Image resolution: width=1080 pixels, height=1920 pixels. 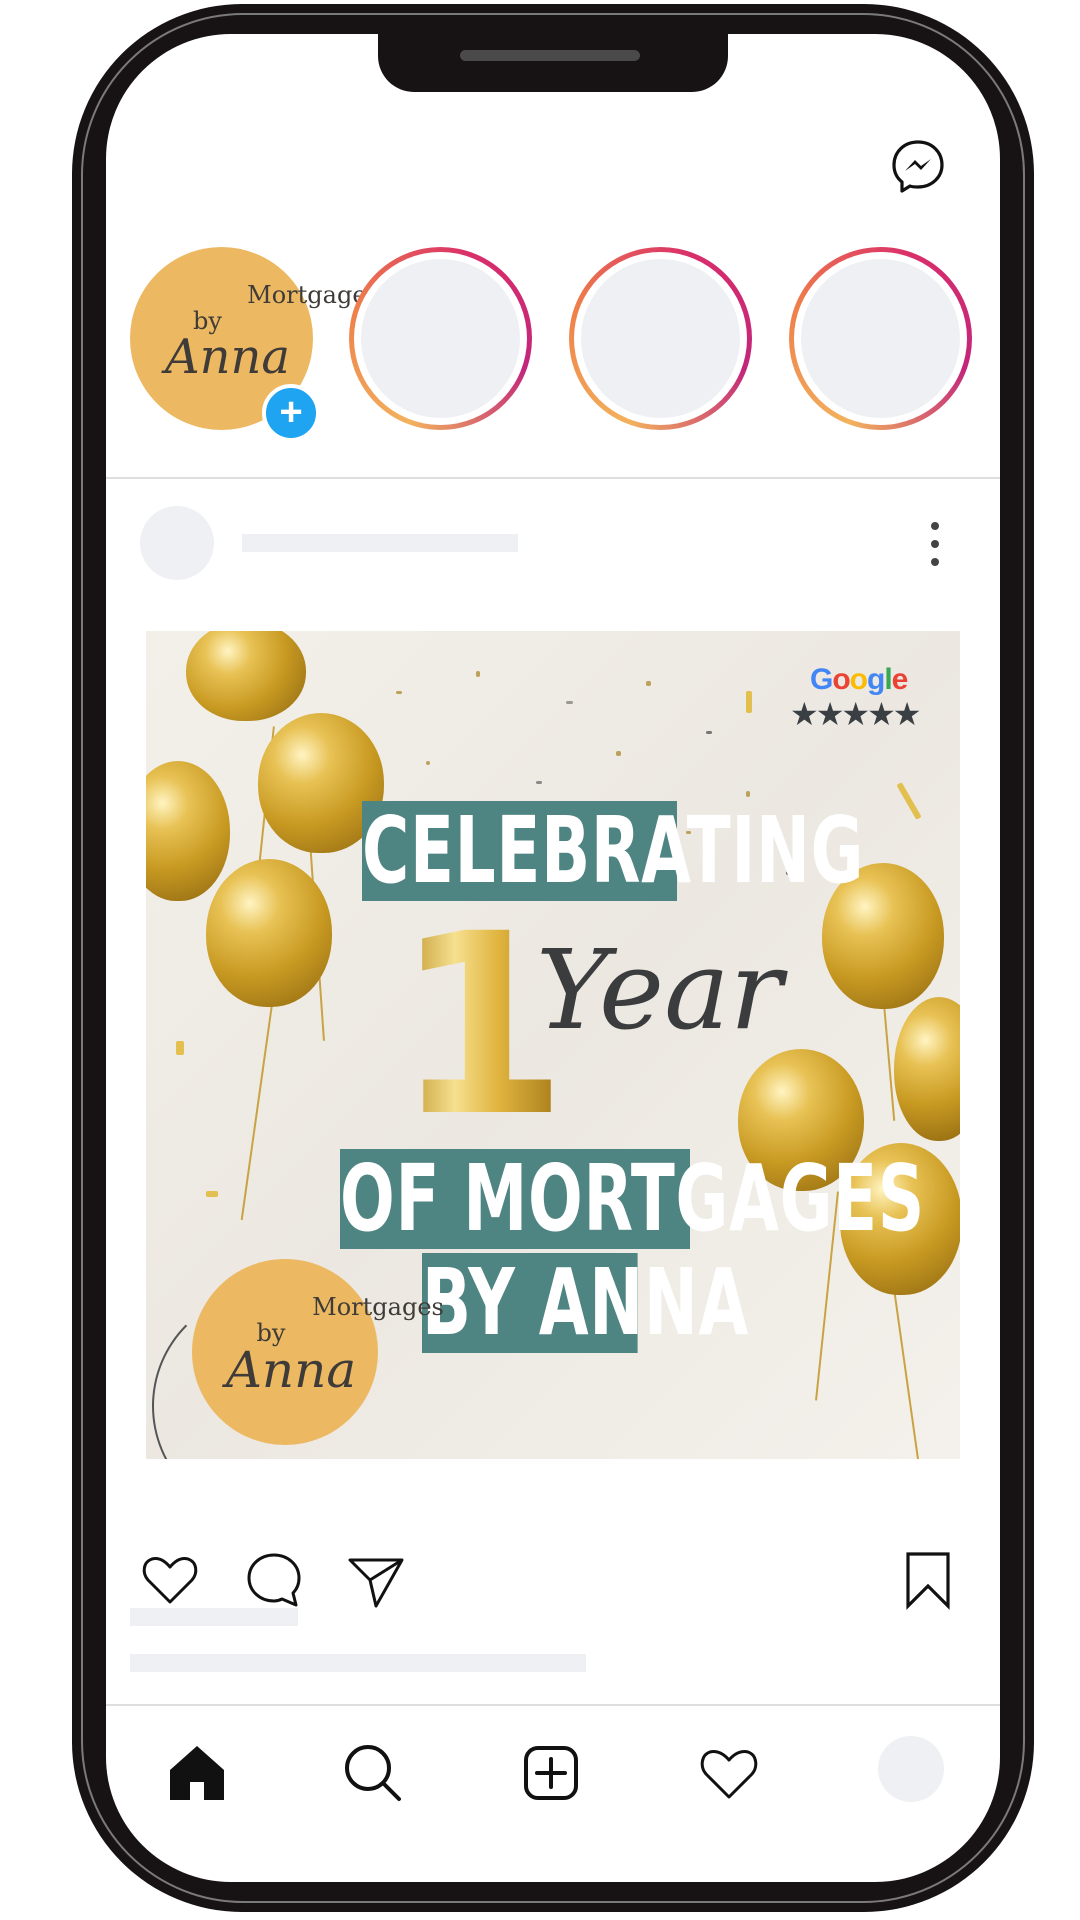 What do you see at coordinates (177, 543) in the screenshot?
I see `post-author-avatar` at bounding box center [177, 543].